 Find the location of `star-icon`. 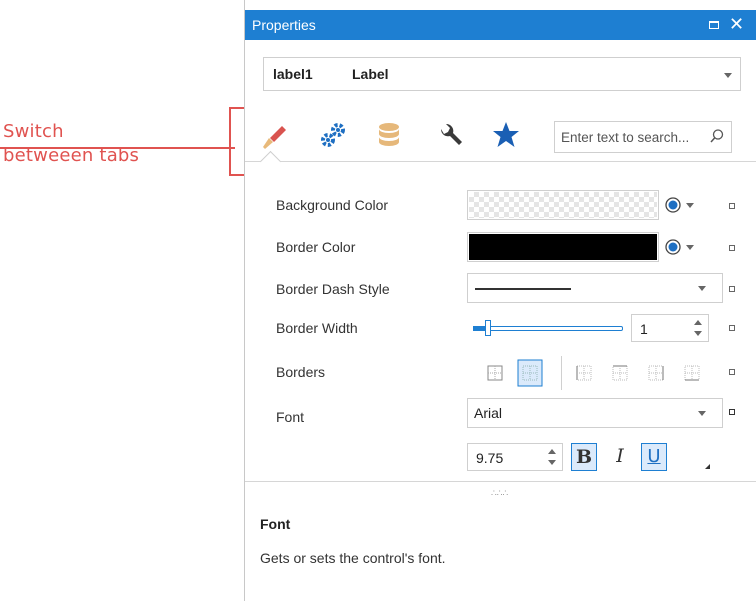

star-icon is located at coordinates (506, 135).